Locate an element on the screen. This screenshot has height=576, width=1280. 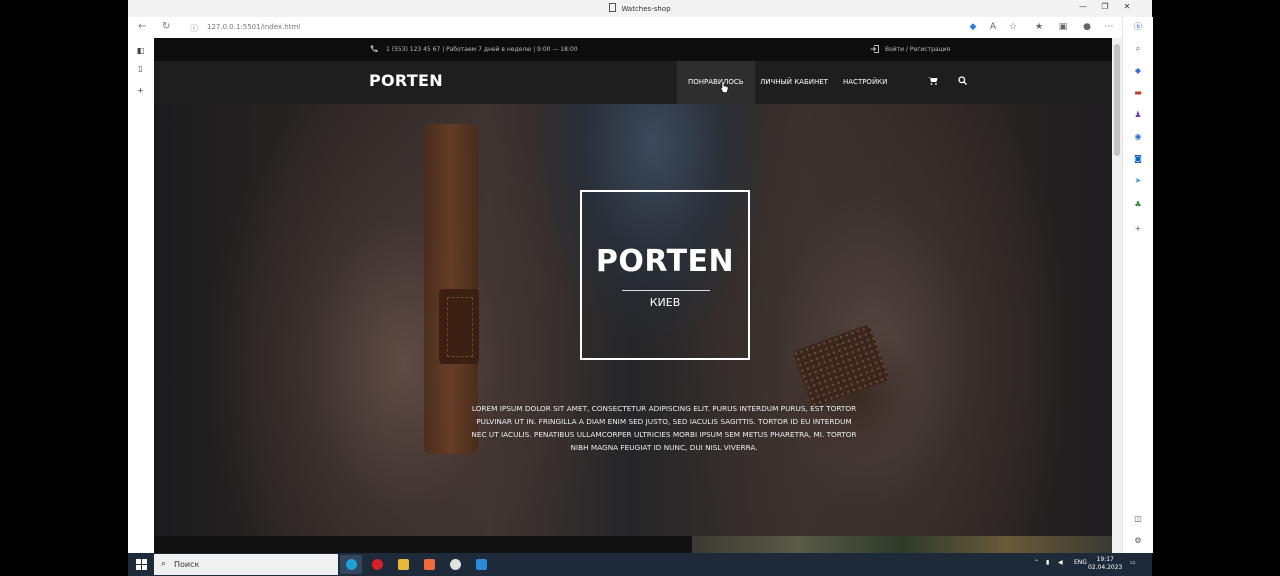
next-section is located at coordinates (633, 544).